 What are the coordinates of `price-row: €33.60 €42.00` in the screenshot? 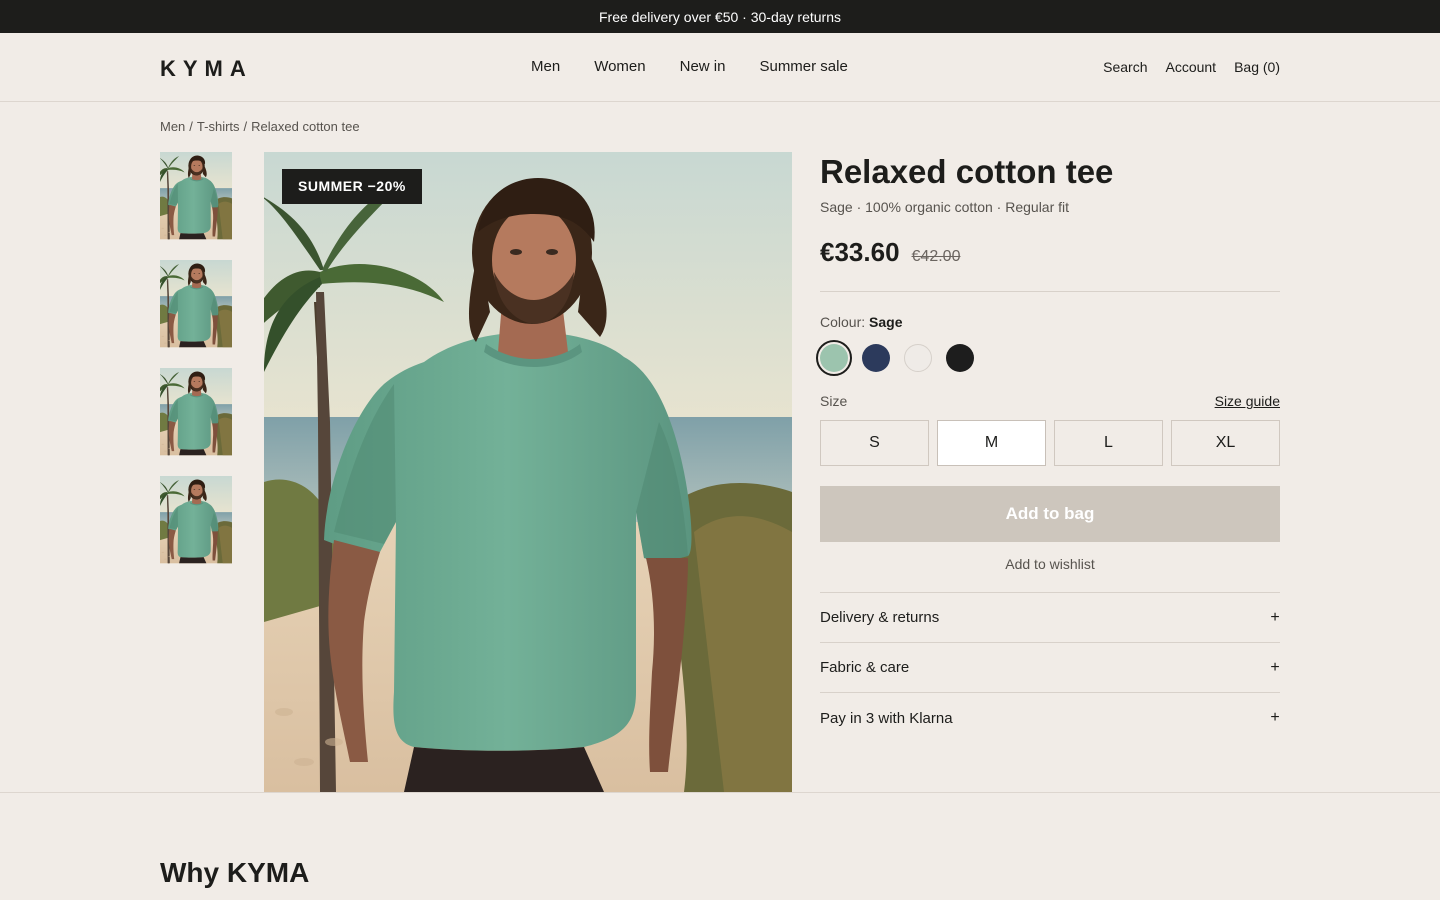 It's located at (1050, 254).